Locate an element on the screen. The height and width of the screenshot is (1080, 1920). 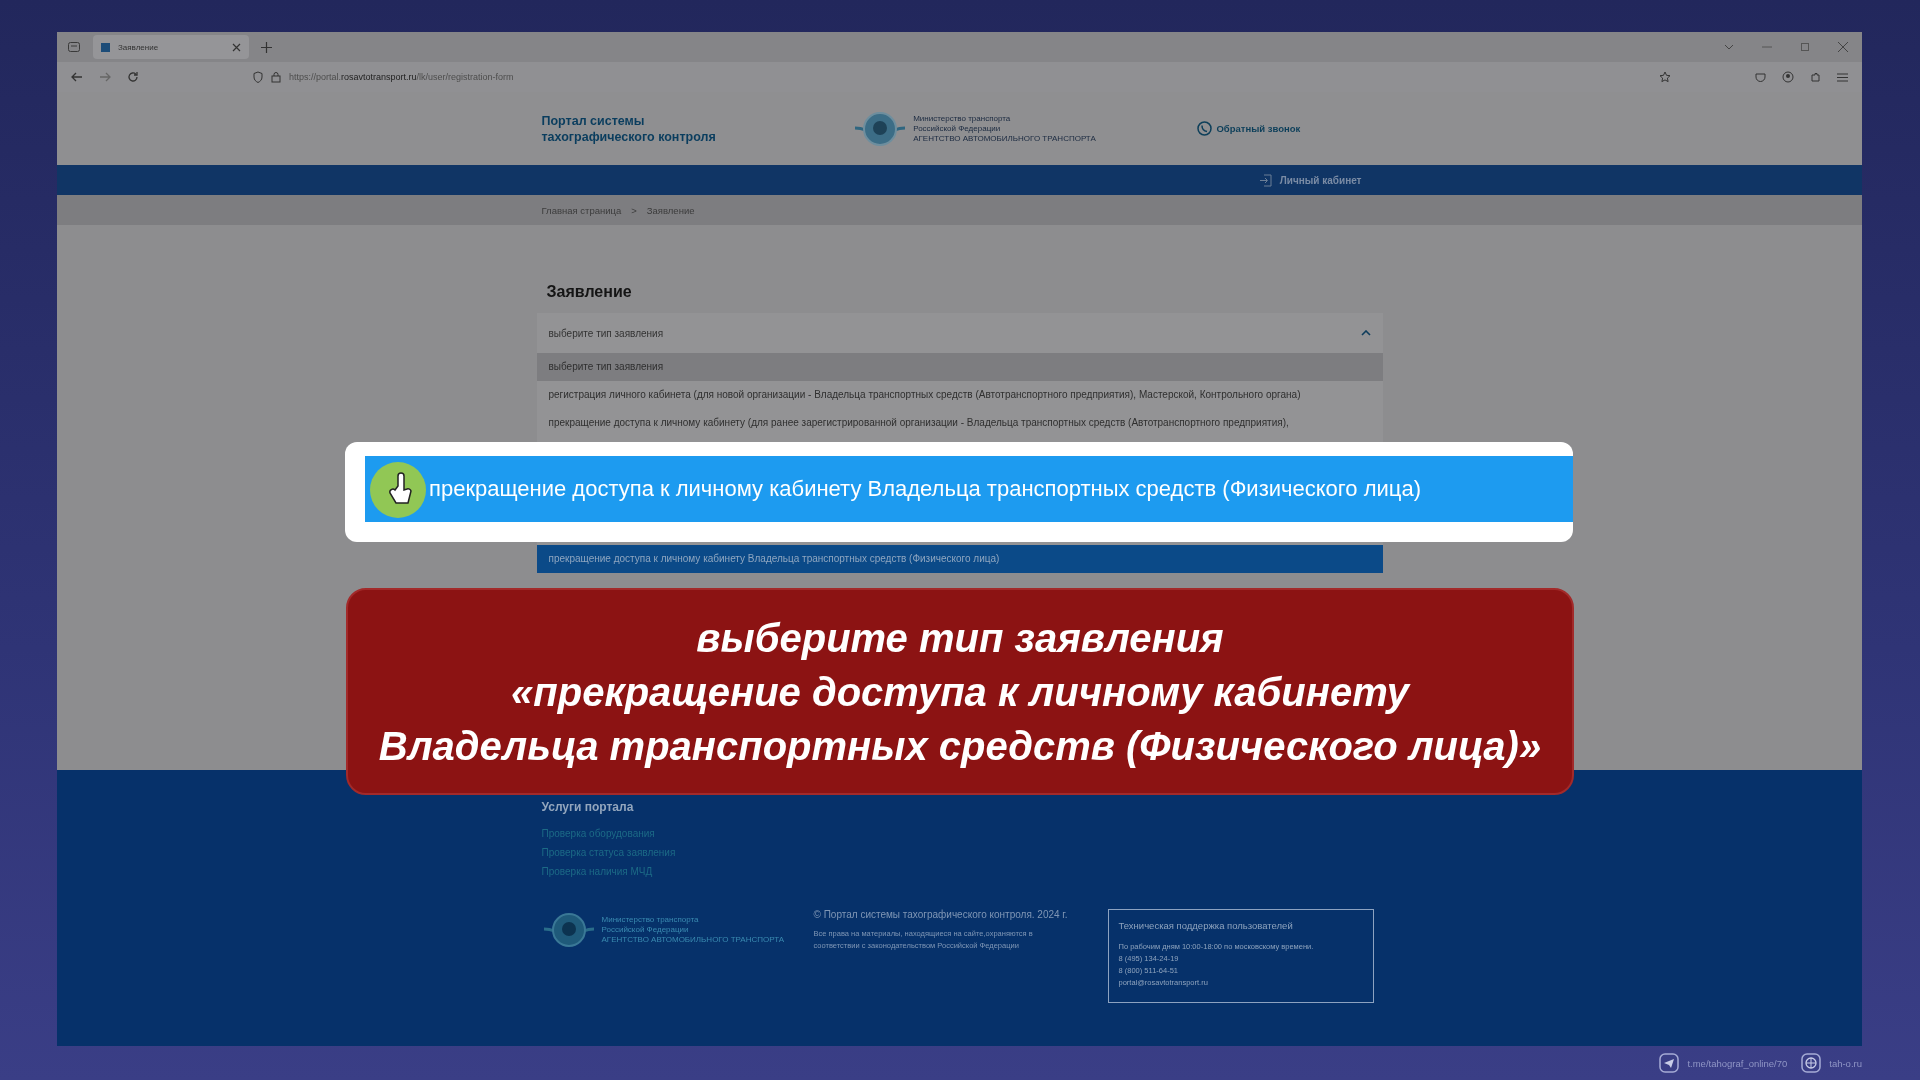
caption-line: выберите тип заявления is located at coordinates (960, 638).